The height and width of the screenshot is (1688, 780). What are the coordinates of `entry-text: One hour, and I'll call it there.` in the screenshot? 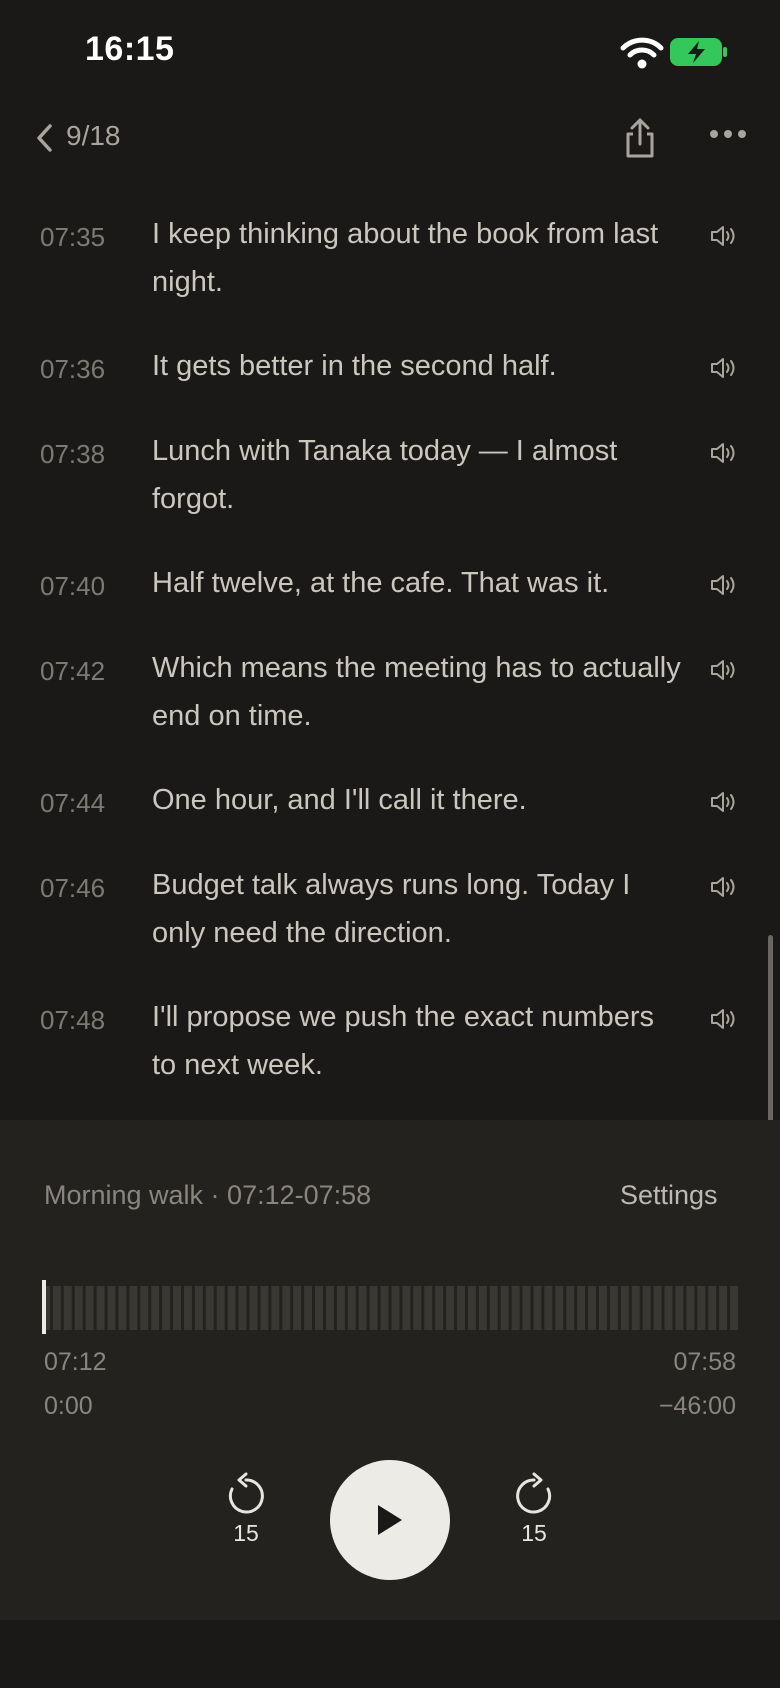 It's located at (339, 800).